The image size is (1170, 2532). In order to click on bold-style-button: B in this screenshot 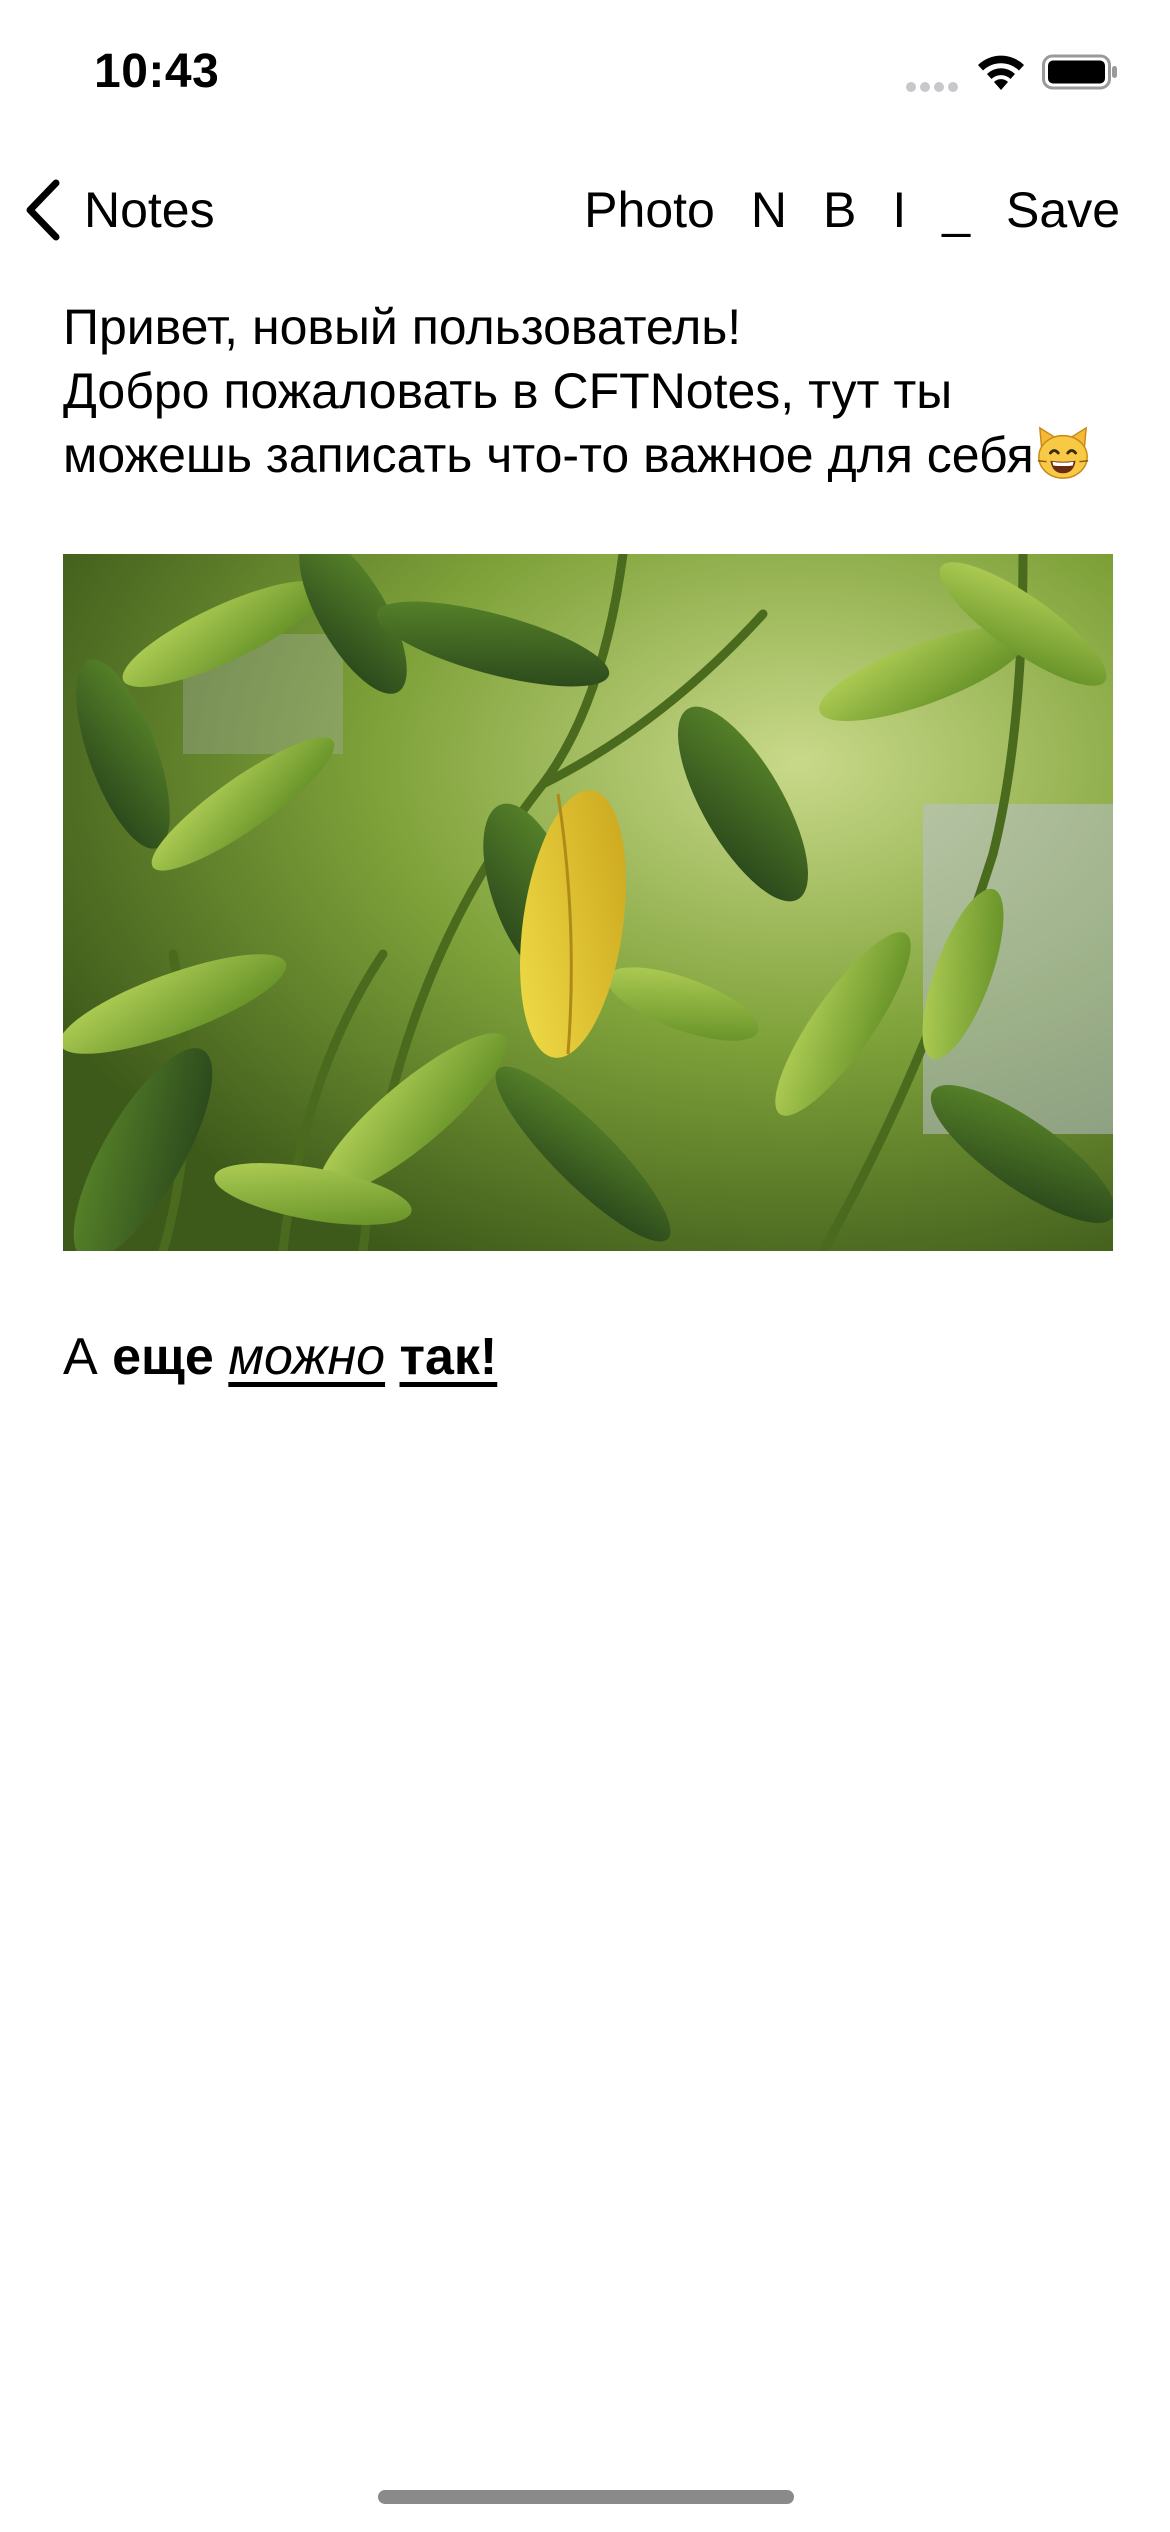, I will do `click(839, 210)`.